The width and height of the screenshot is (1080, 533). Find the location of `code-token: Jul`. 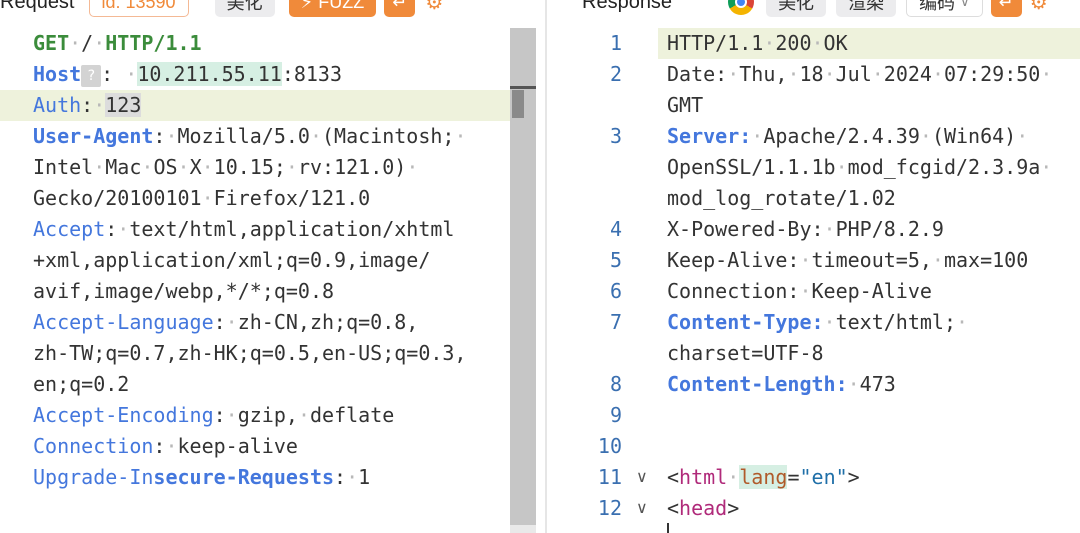

code-token: Jul is located at coordinates (853, 74).